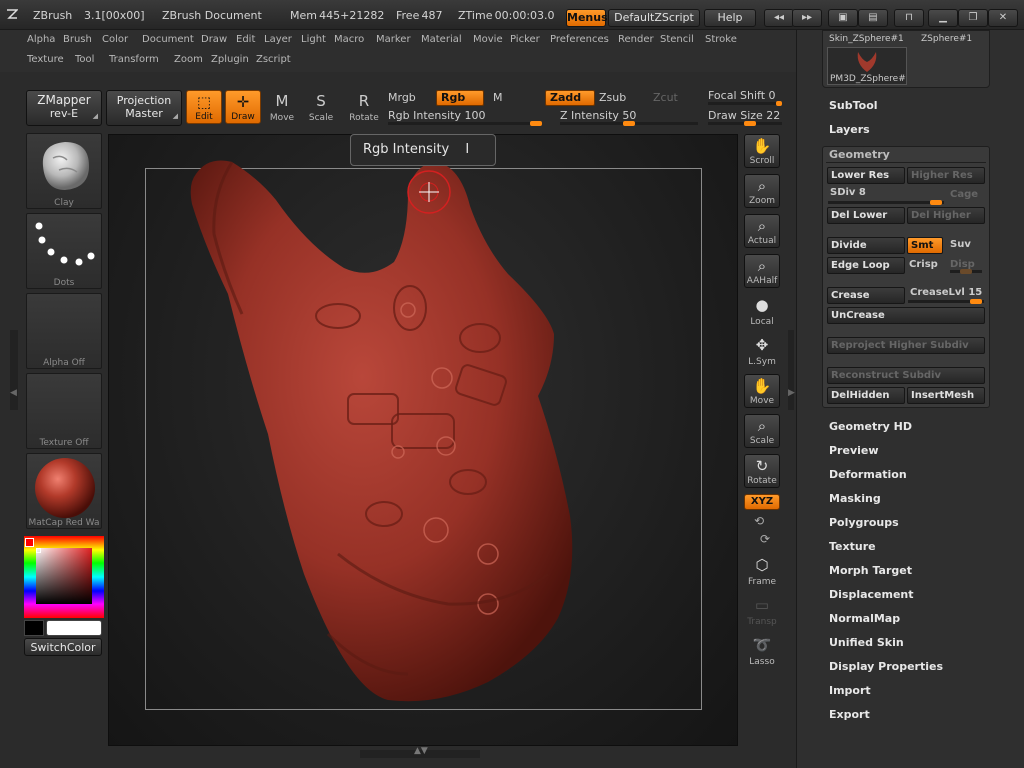  What do you see at coordinates (866, 265) in the screenshot?
I see `edge-loop-button: Edge Loop` at bounding box center [866, 265].